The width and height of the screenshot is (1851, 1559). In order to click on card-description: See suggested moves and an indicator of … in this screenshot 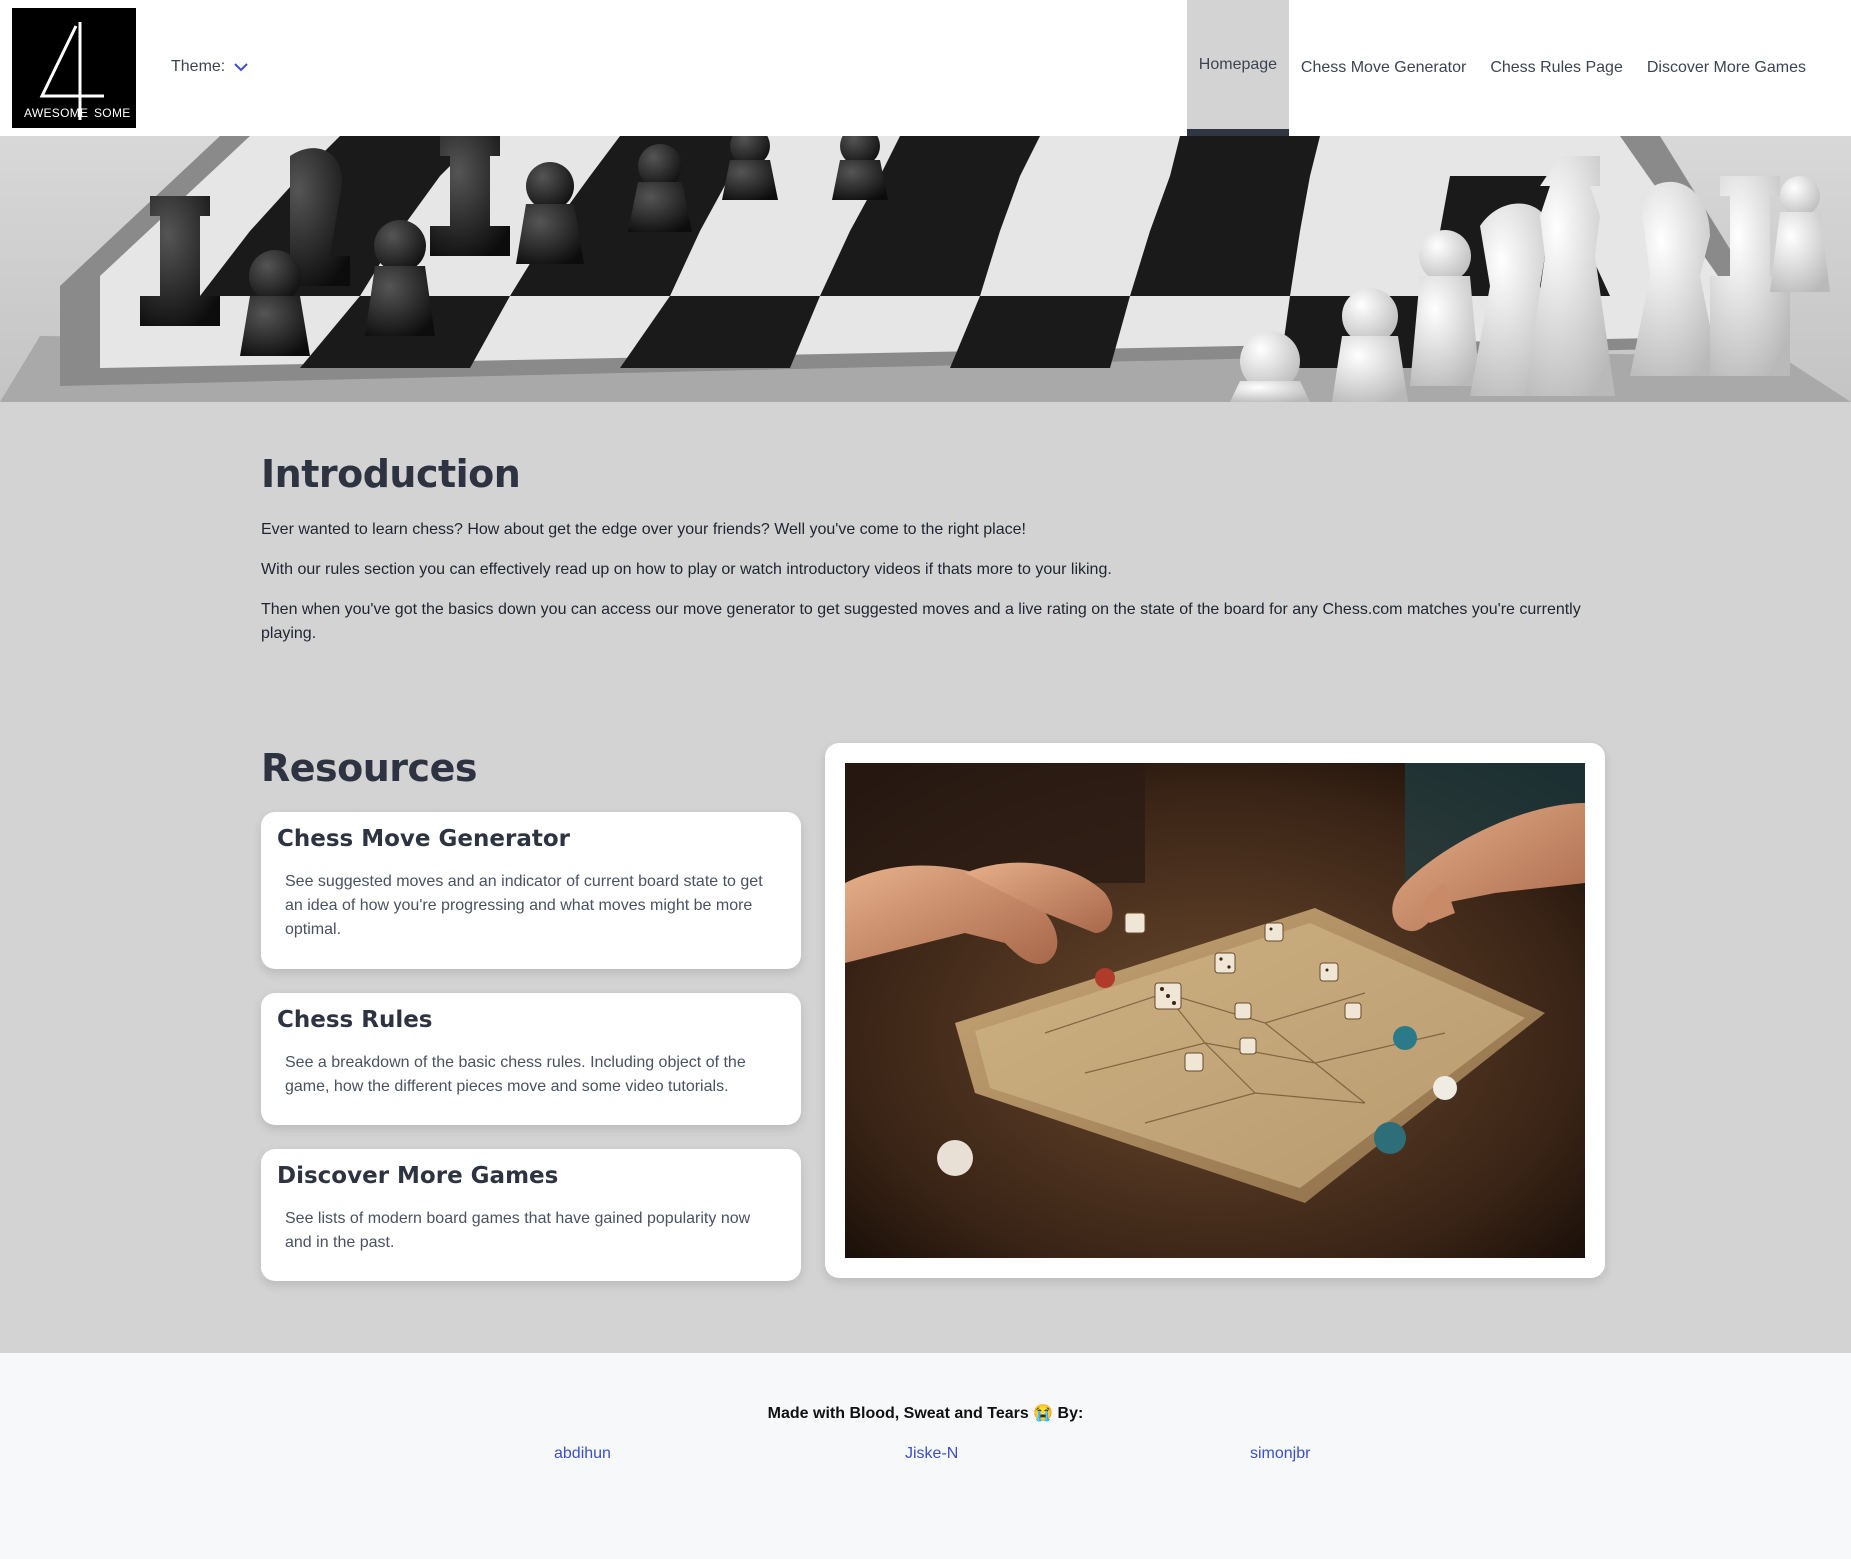, I will do `click(524, 905)`.